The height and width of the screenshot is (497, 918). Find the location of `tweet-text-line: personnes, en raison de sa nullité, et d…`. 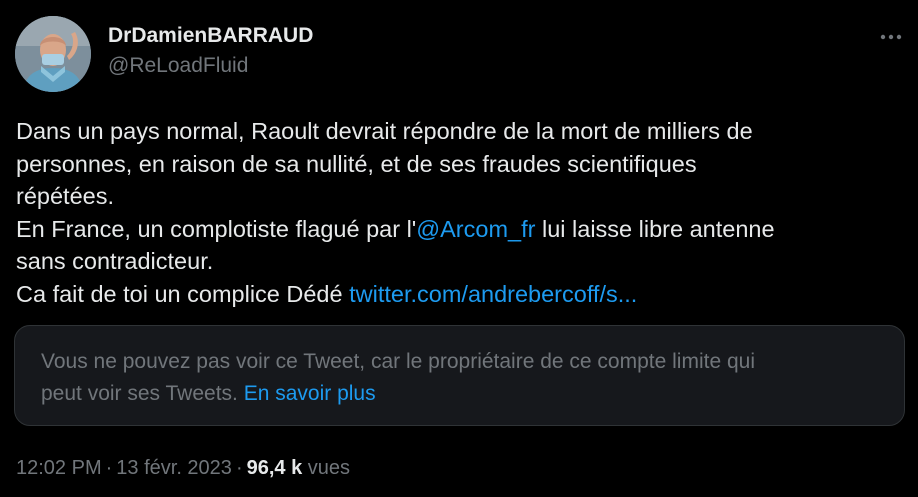

tweet-text-line: personnes, en raison de sa nullité, et d… is located at coordinates (356, 163).